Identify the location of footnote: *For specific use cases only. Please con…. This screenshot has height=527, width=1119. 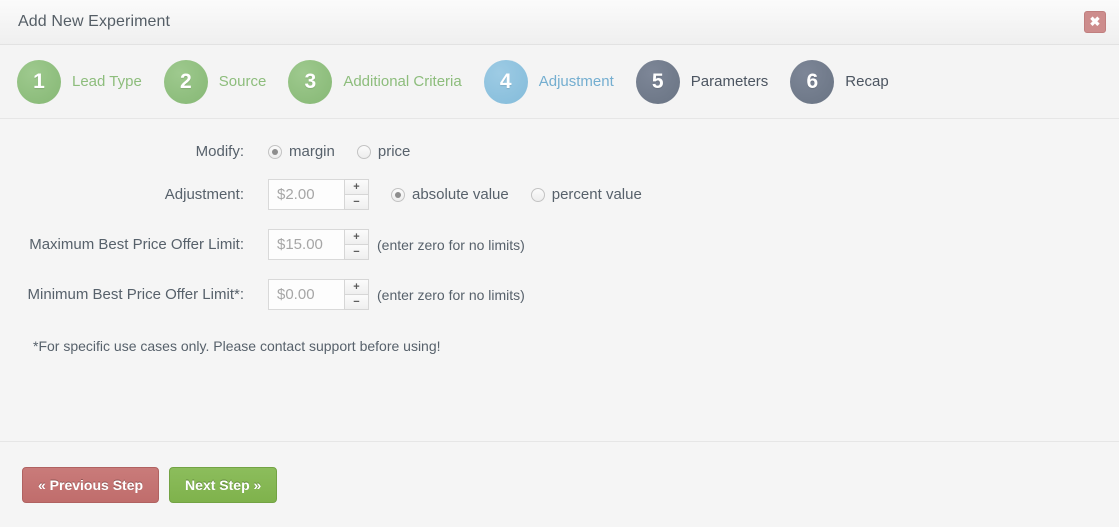
(237, 346).